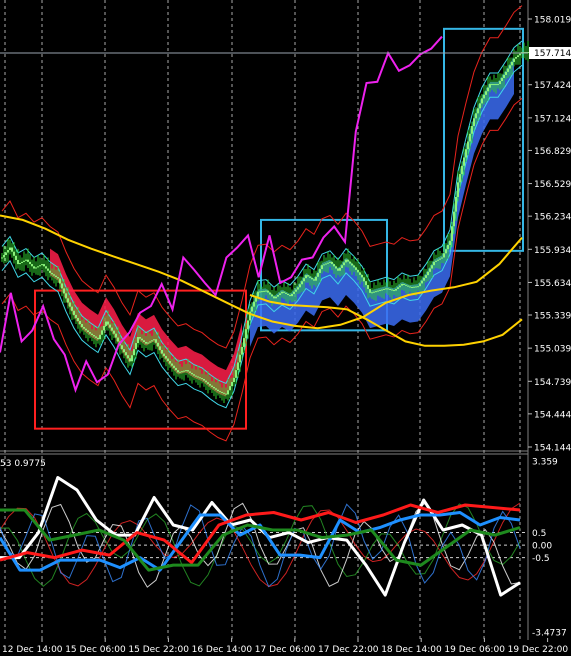 The height and width of the screenshot is (656, 571). Describe the element at coordinates (552, 119) in the screenshot. I see `price-tick-label: 157.124` at that location.